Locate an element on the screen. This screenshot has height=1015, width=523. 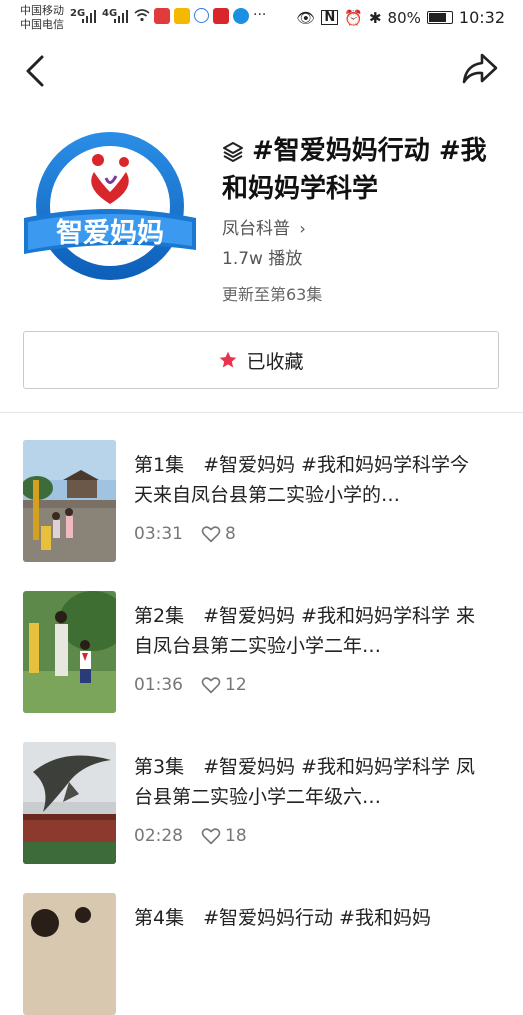
chevron-right-icon: › is located at coordinates (302, 228).